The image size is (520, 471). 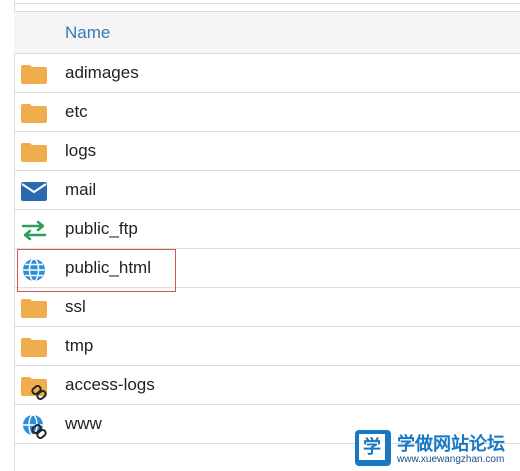 What do you see at coordinates (267, 151) in the screenshot?
I see `table-row: logs` at bounding box center [267, 151].